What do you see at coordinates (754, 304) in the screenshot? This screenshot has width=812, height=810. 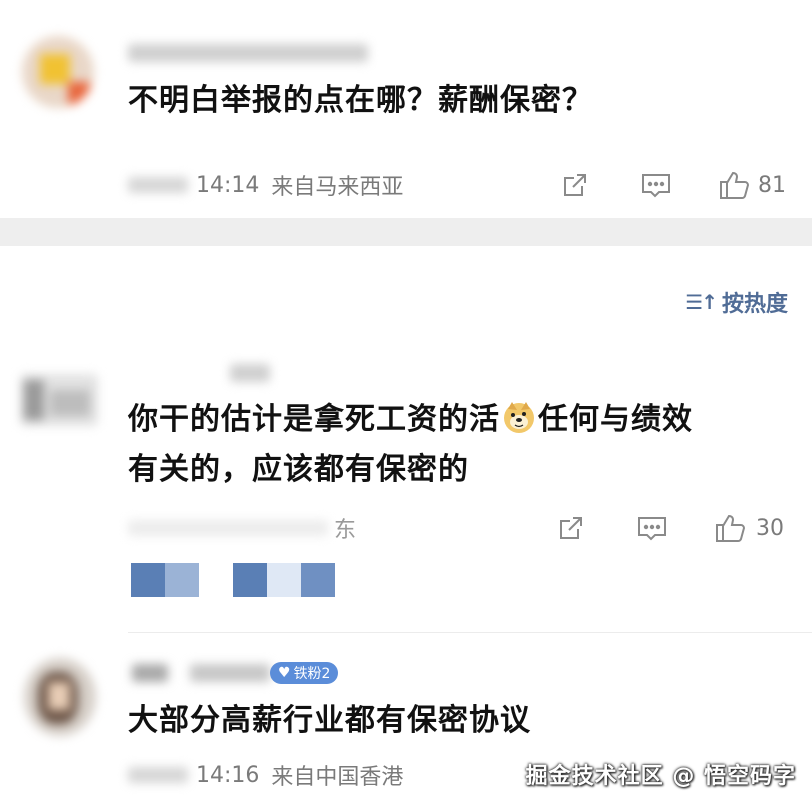 I see `sort-label: 按热度` at bounding box center [754, 304].